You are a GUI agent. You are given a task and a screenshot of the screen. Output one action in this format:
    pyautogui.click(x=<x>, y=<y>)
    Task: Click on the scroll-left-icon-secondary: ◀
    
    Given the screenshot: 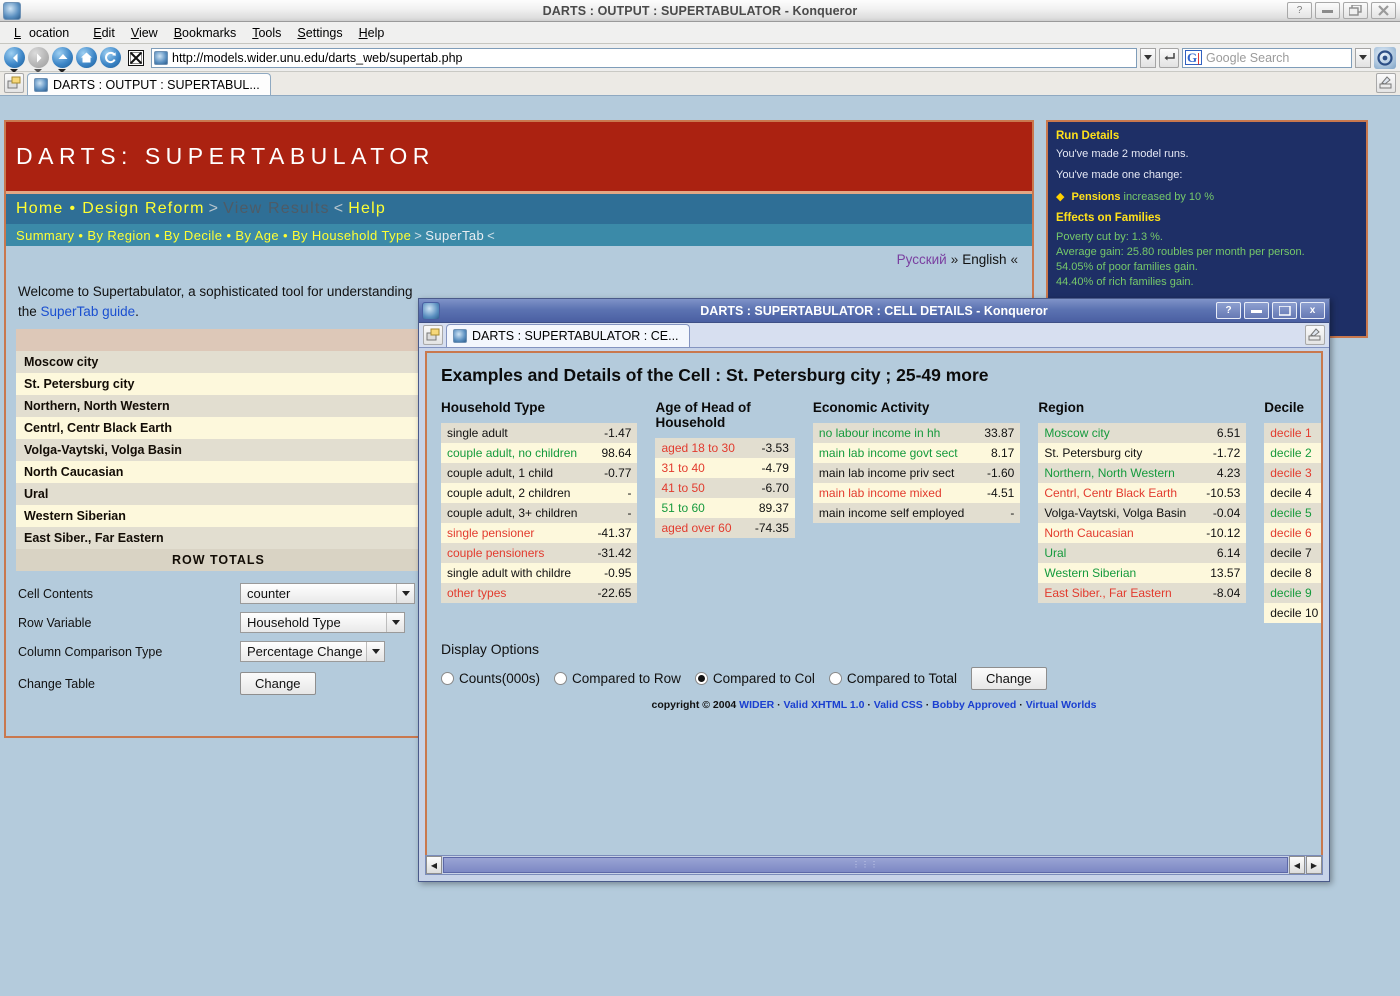 What is the action you would take?
    pyautogui.click(x=1297, y=865)
    